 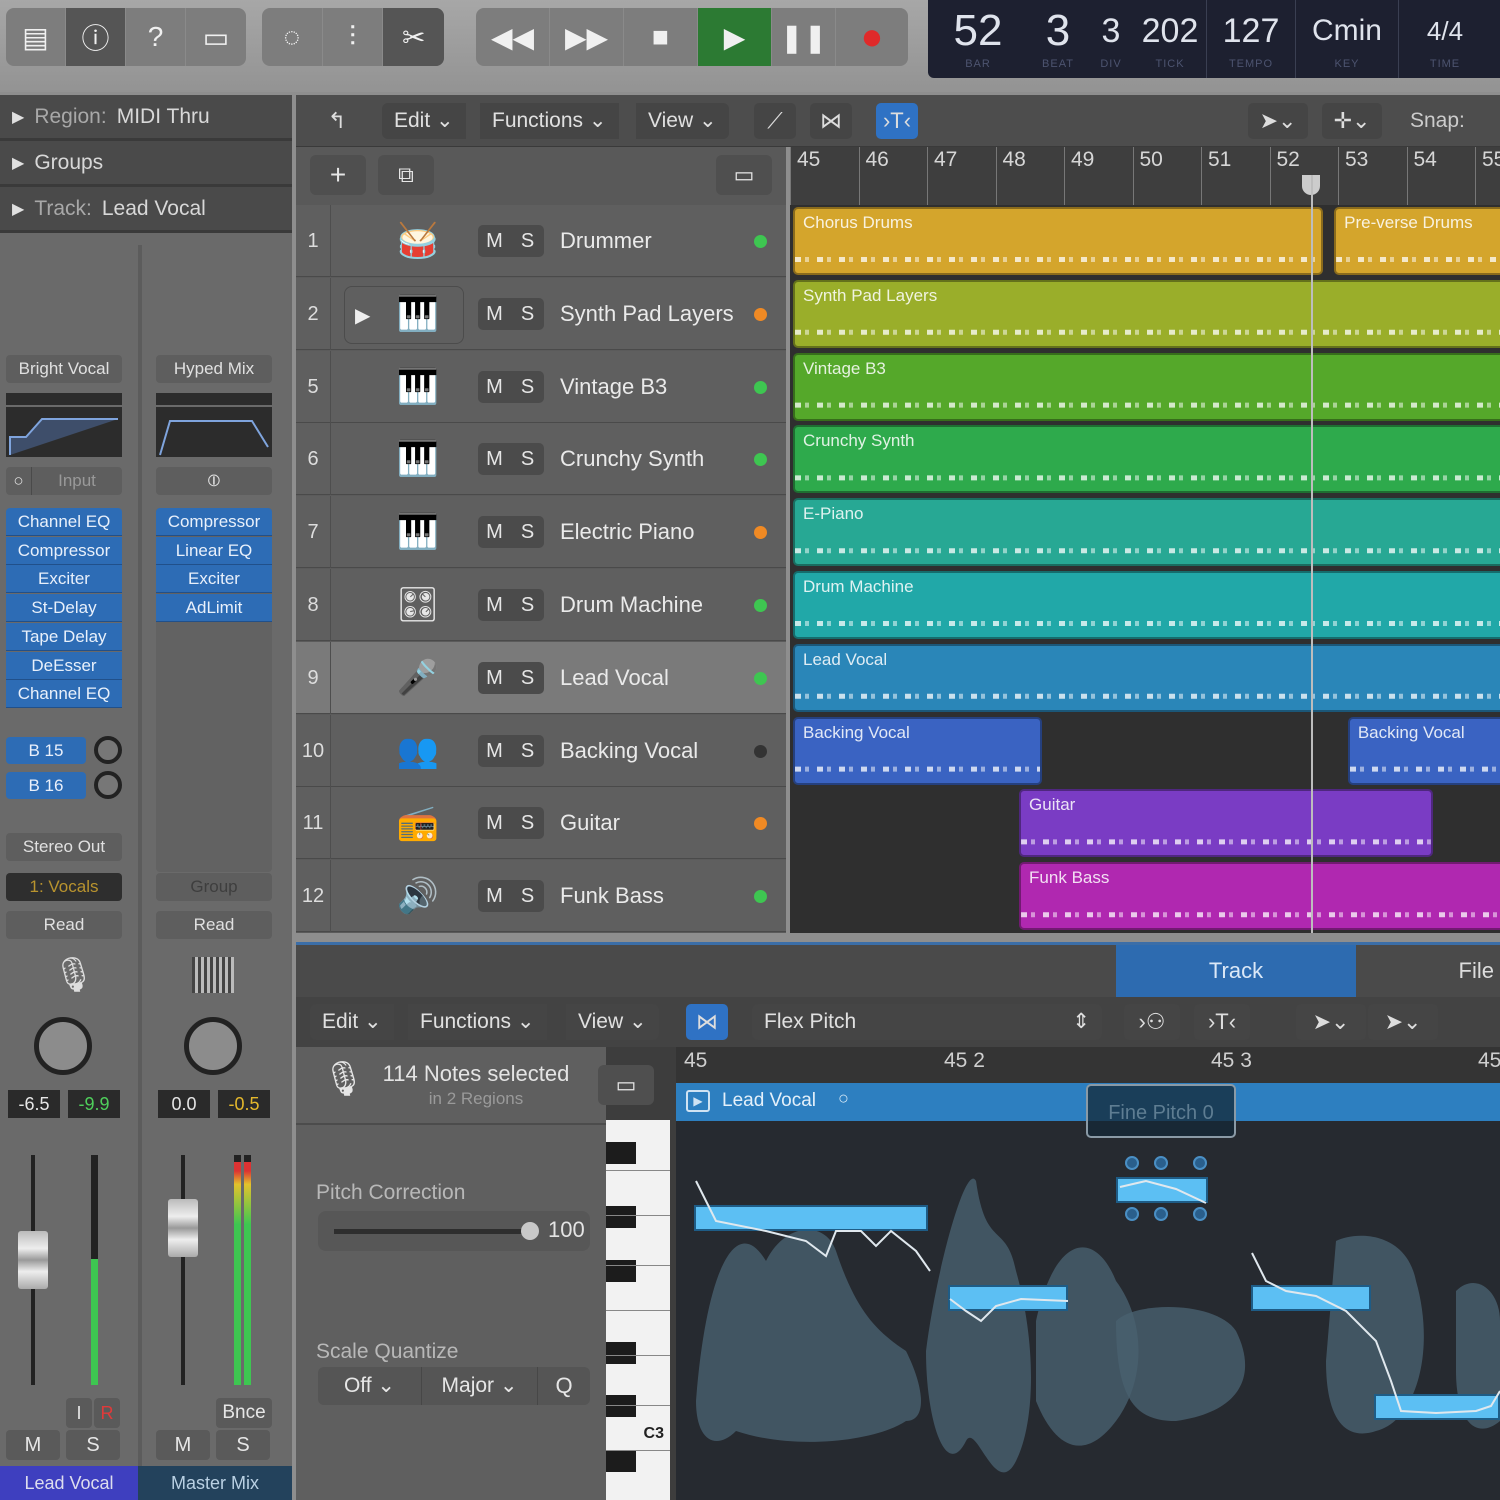 What do you see at coordinates (33, 1260) in the screenshot?
I see `volume-fader-handle` at bounding box center [33, 1260].